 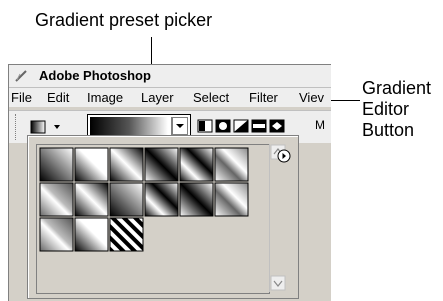 I want to click on circle-arrow-icon, so click(x=284, y=156).